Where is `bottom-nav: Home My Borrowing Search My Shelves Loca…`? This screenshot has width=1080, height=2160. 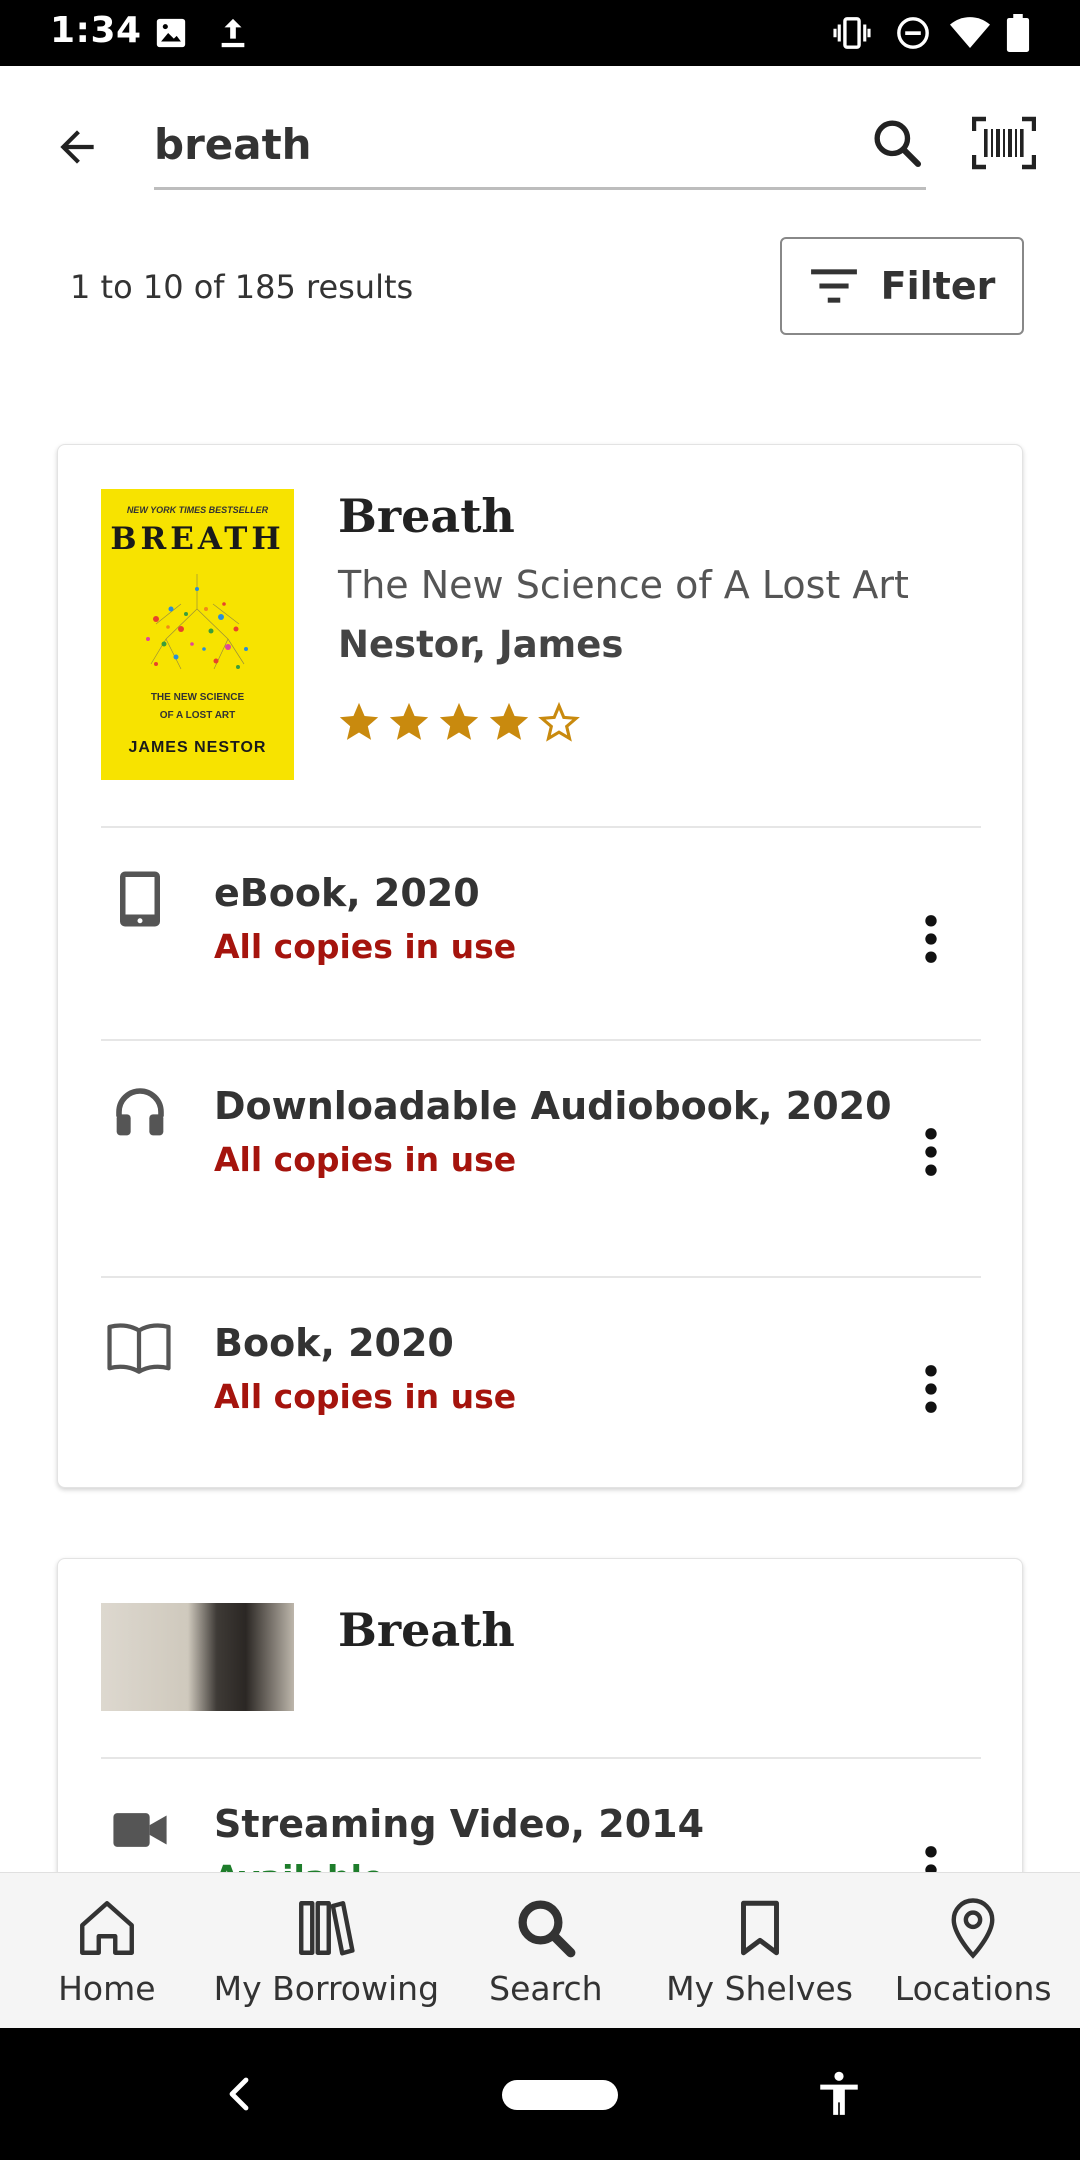
bottom-nav: Home My Borrowing Search My Shelves Loca… is located at coordinates (540, 1950).